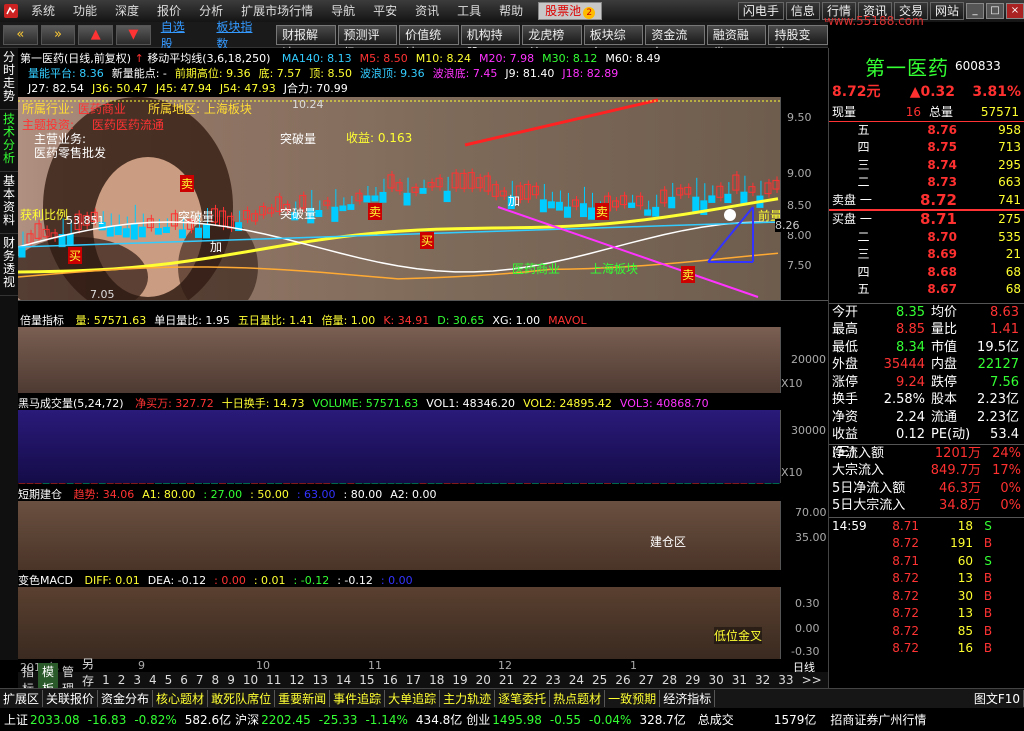 This screenshot has height=731, width=1024. Describe the element at coordinates (798, 42) in the screenshot. I see `holding-change-button: 持股变动` at that location.